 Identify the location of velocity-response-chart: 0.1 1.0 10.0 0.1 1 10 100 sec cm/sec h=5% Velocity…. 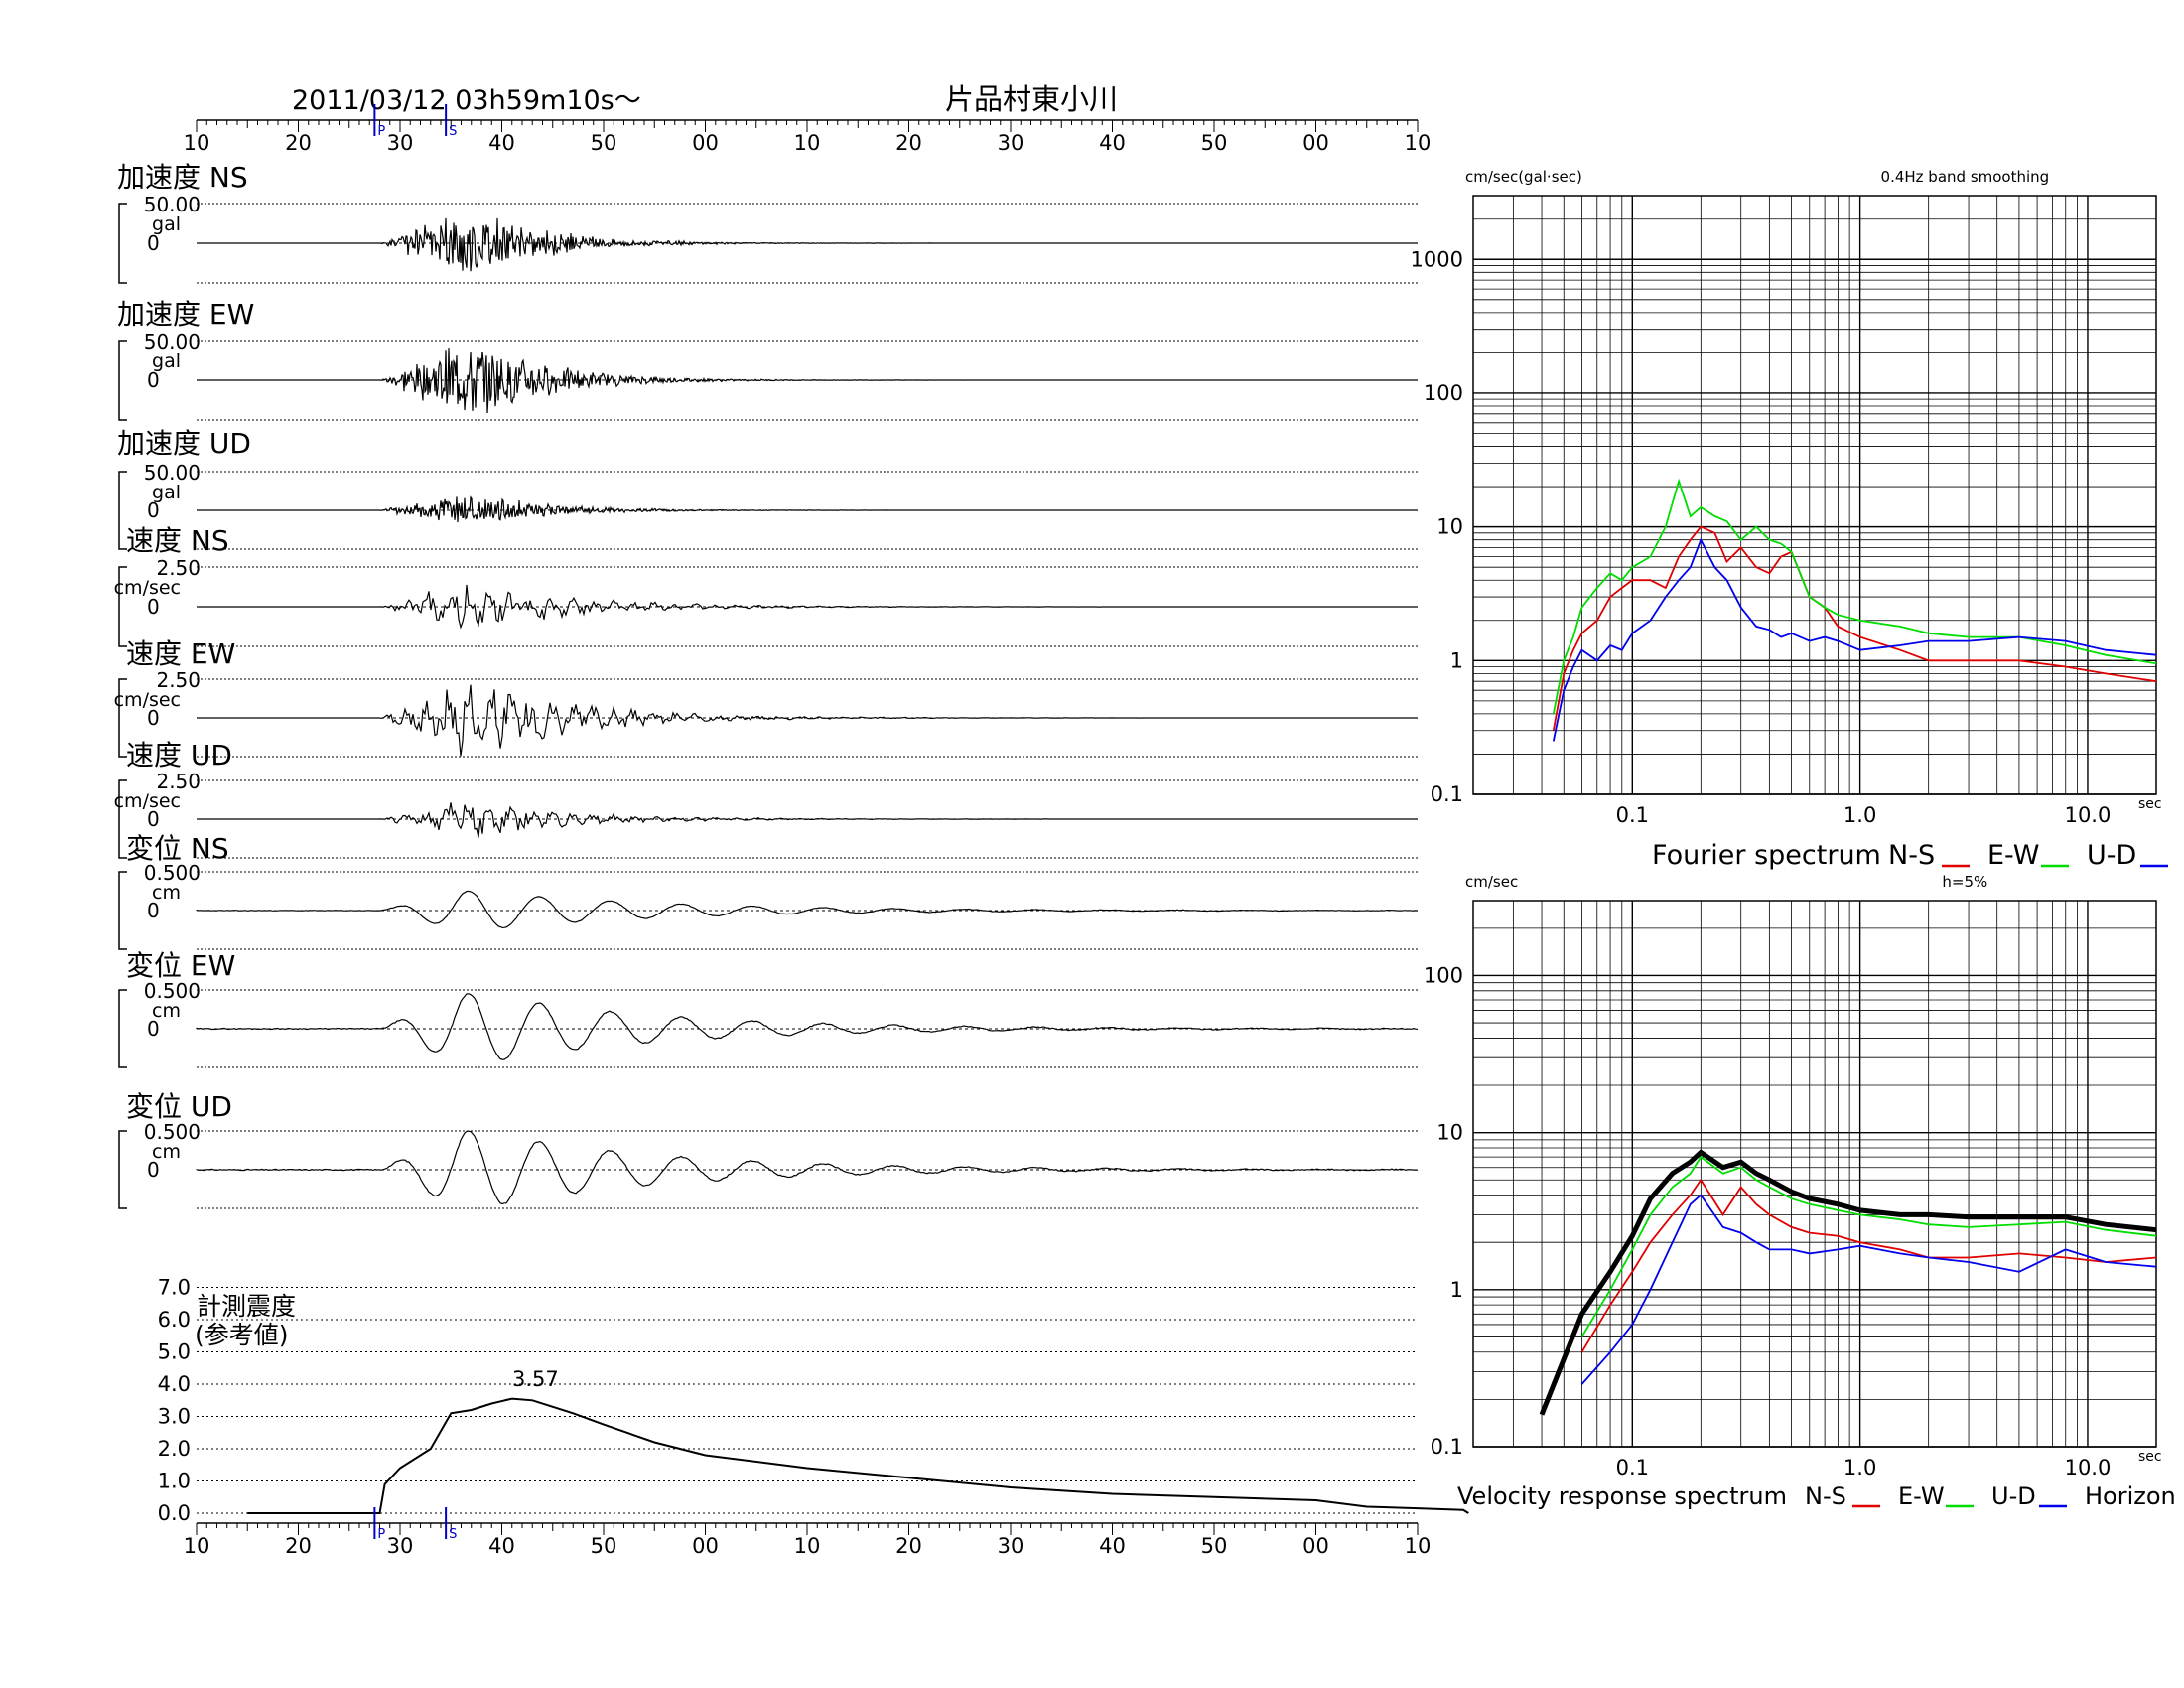
(1800, 1191).